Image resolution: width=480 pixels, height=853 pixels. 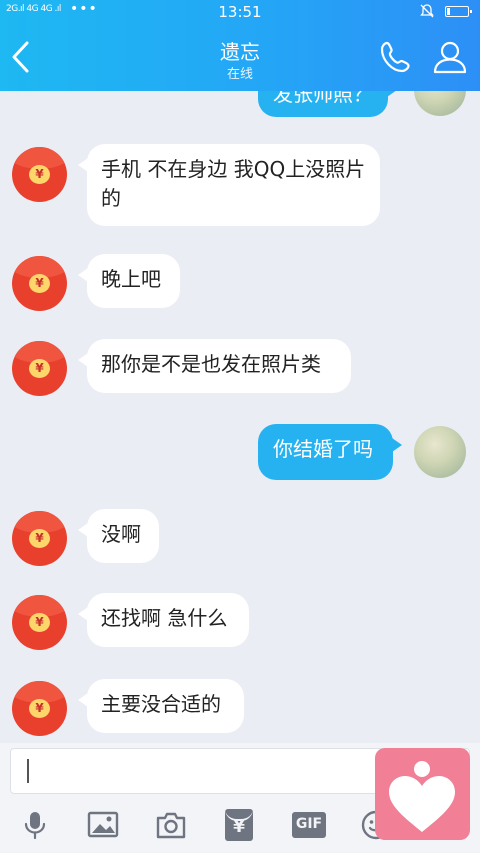 I want to click on message-bubble-incoming: 手机 不在身边 我QQ上没照片的, so click(x=229, y=185).